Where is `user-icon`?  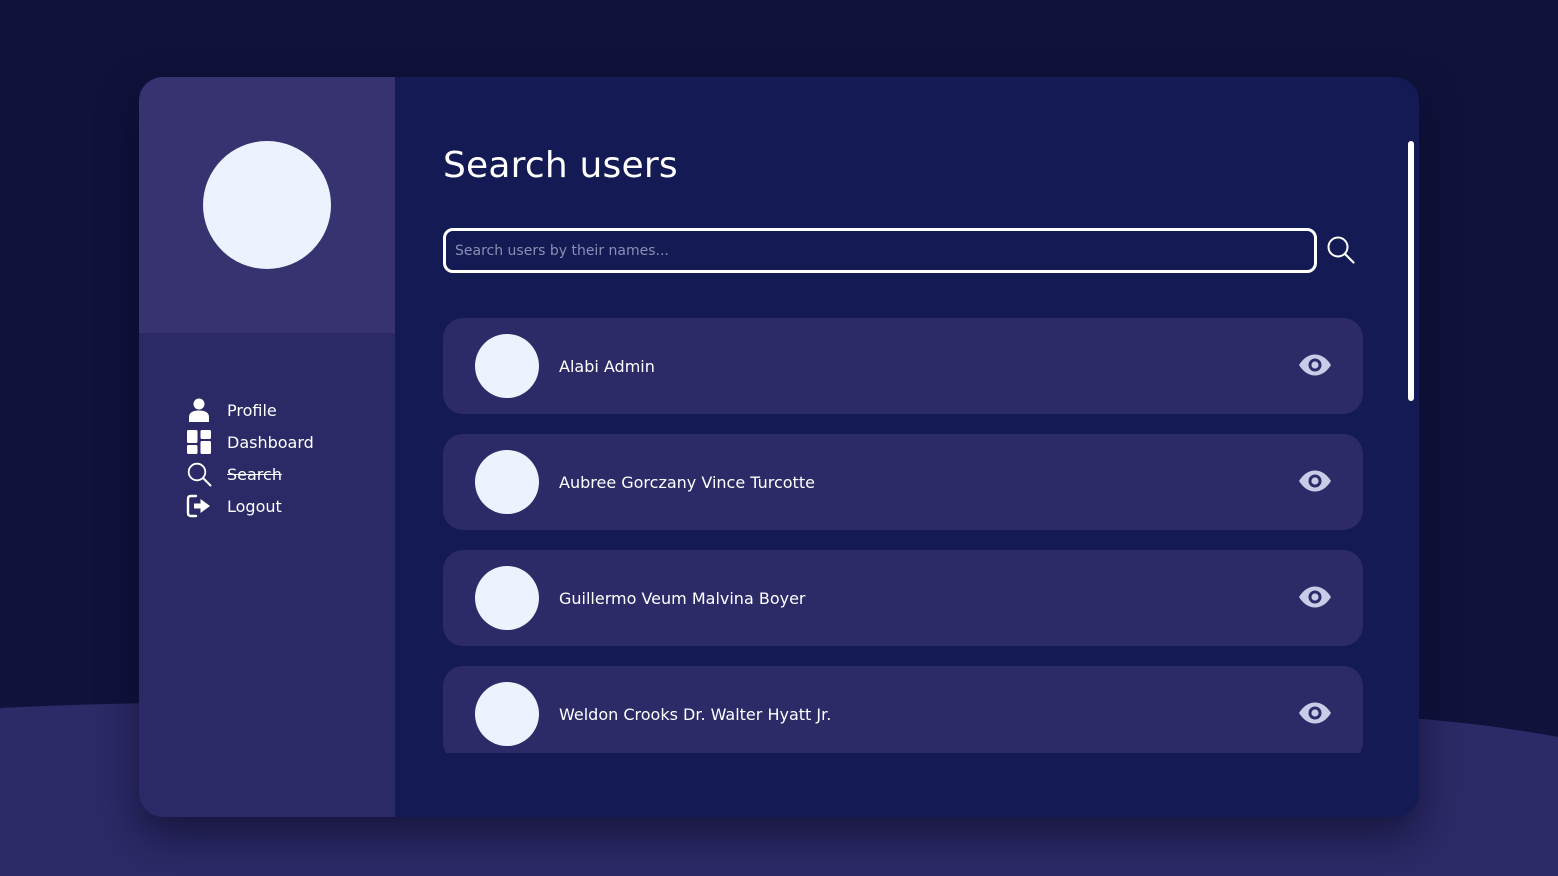 user-icon is located at coordinates (199, 410).